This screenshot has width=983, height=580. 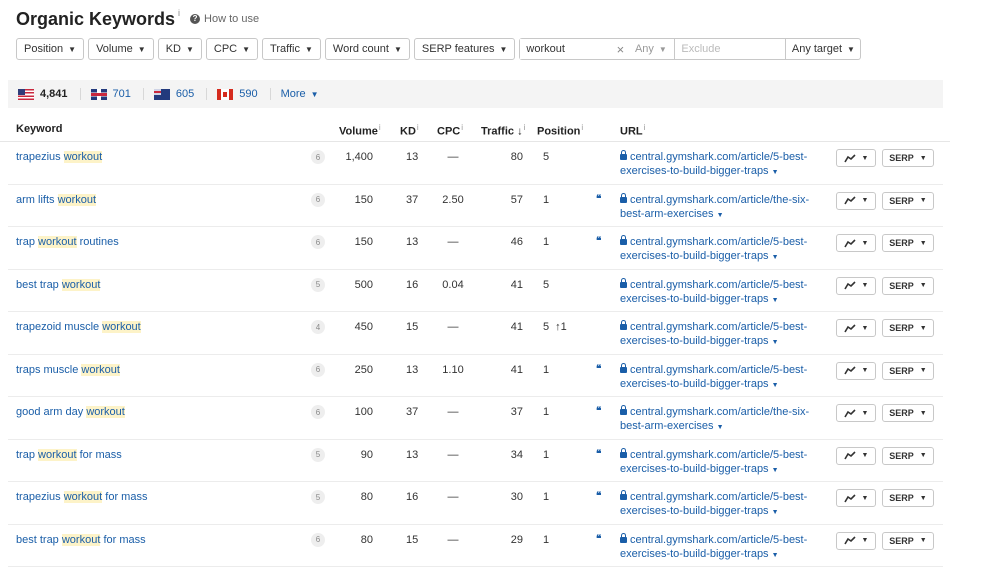 I want to click on traffic-filter: Traffic ▼, so click(x=291, y=49).